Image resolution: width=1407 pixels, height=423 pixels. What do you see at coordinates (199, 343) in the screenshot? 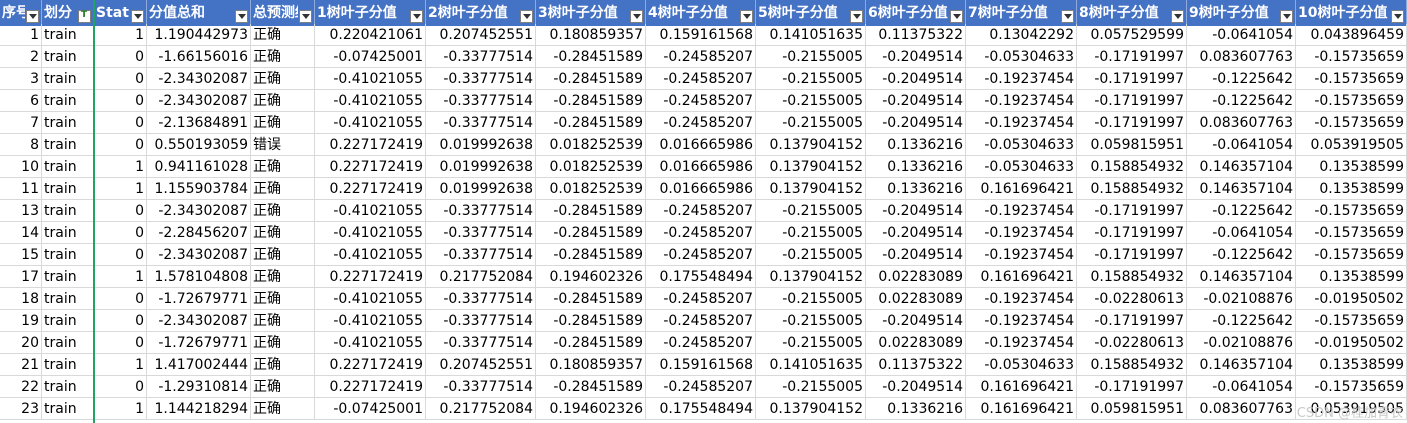
I see `table-cell: -1.72679771` at bounding box center [199, 343].